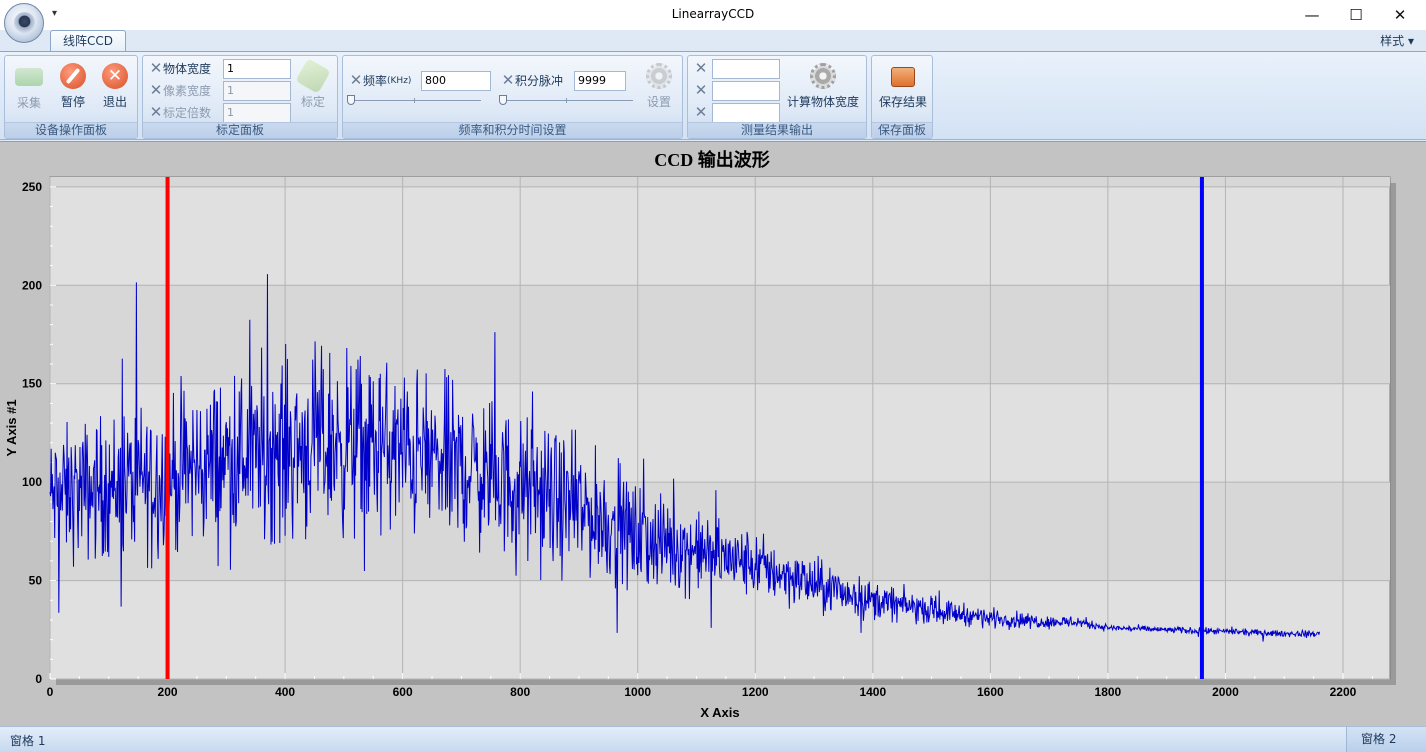 The width and height of the screenshot is (1426, 752). I want to click on calibration-group: ✕物体宽度 1 ✕像素宽度 1 ✕标定倍数 1 标定 标定面板, so click(240, 97).